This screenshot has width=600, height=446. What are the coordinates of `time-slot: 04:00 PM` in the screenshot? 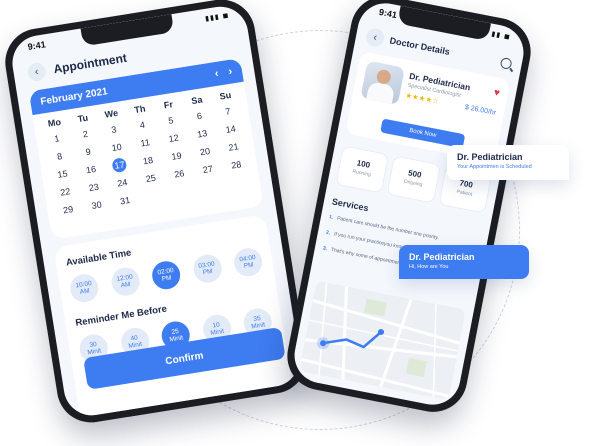 It's located at (248, 262).